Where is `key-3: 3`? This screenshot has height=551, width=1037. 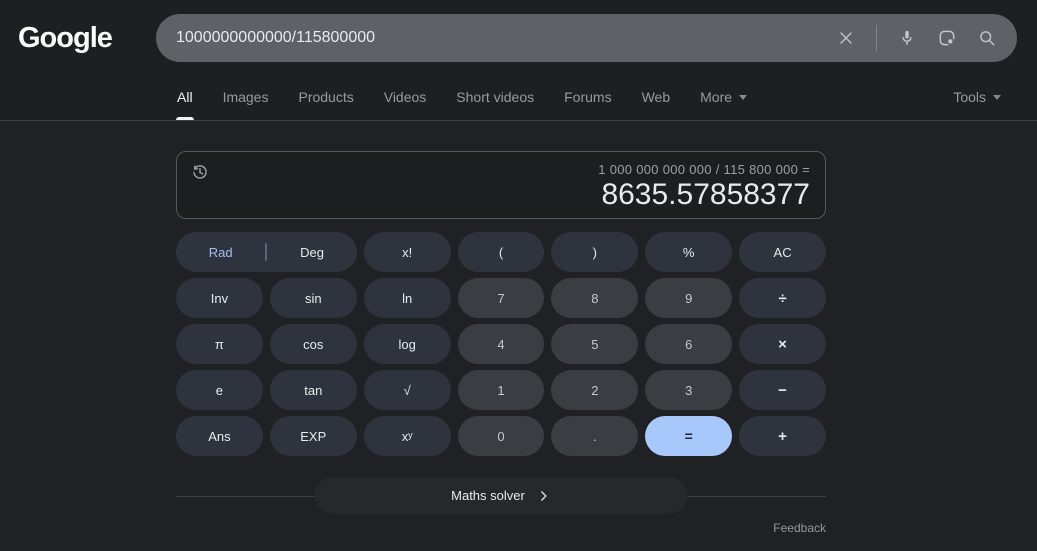
key-3: 3 is located at coordinates (689, 390).